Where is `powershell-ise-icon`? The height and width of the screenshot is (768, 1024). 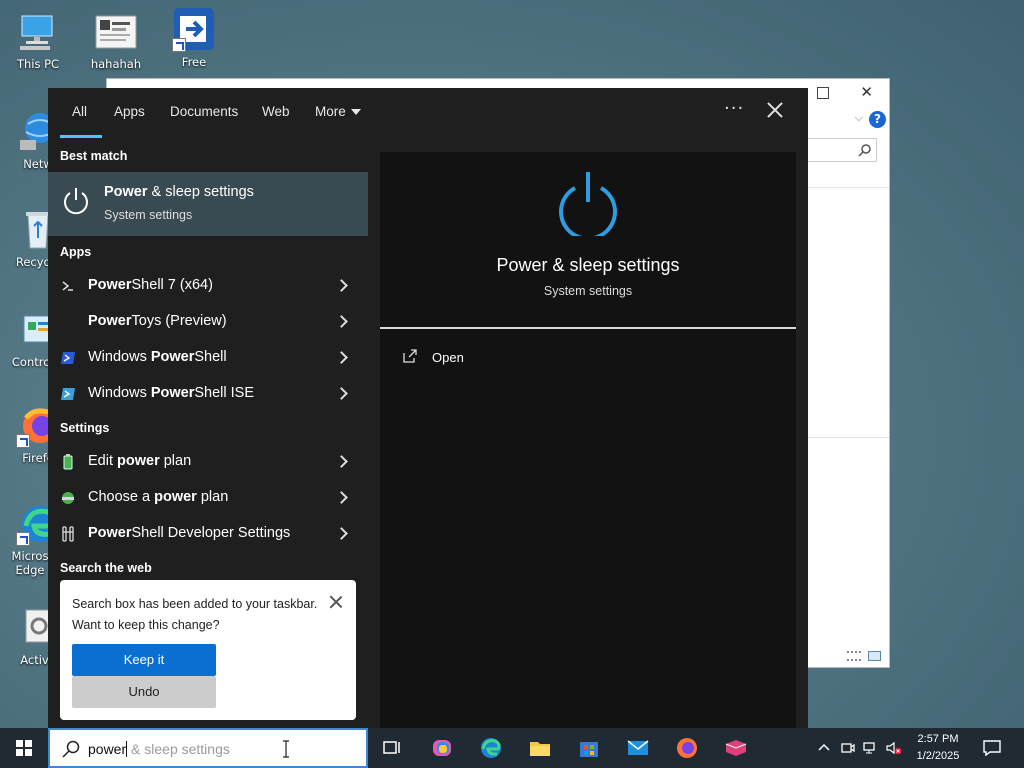
powershell-ise-icon is located at coordinates (68, 394).